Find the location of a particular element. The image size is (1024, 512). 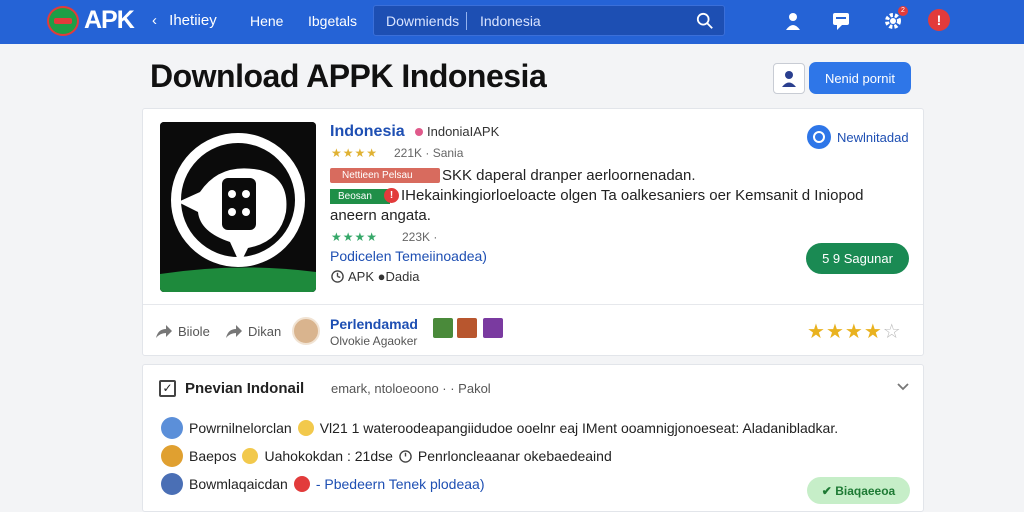

verified-icon is located at coordinates (819, 137).